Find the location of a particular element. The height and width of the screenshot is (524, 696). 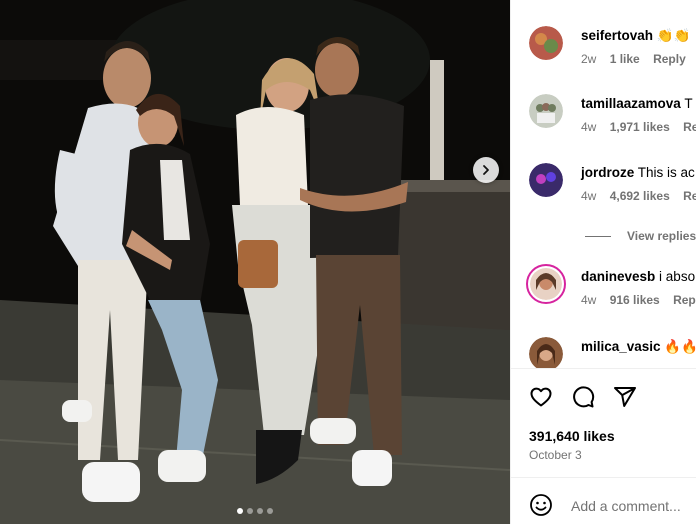

post-date: October 3 is located at coordinates (555, 455).